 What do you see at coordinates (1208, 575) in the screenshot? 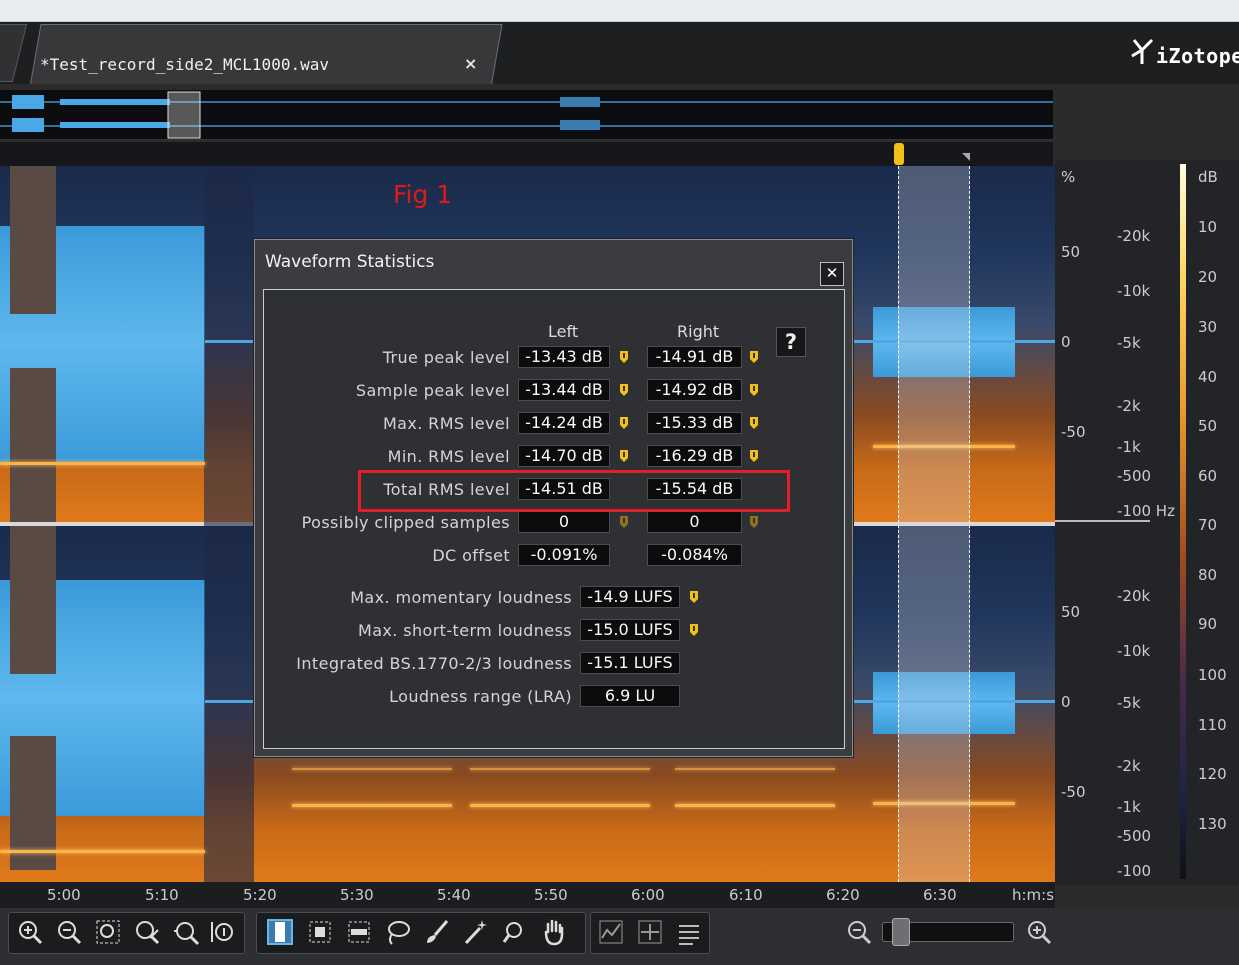
I see `db-tick: 80` at bounding box center [1208, 575].